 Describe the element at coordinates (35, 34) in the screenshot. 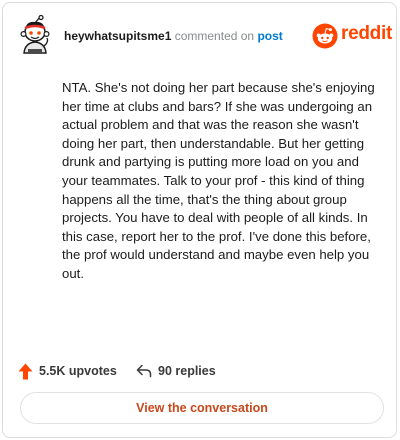

I see `avatar-icon` at that location.